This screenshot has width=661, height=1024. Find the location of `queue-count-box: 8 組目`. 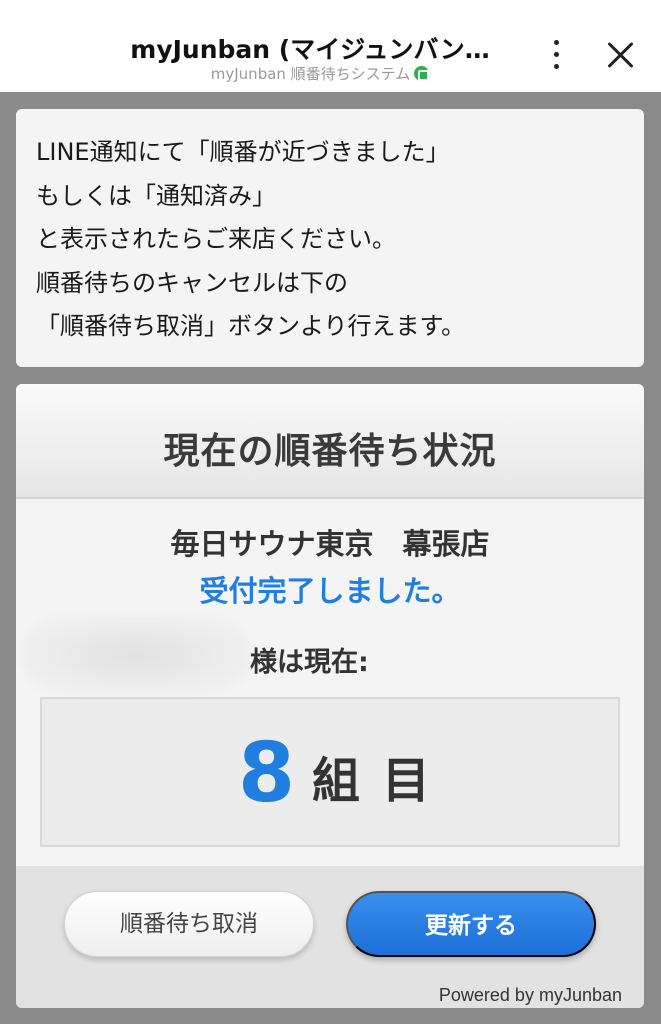

queue-count-box: 8 組目 is located at coordinates (330, 772).